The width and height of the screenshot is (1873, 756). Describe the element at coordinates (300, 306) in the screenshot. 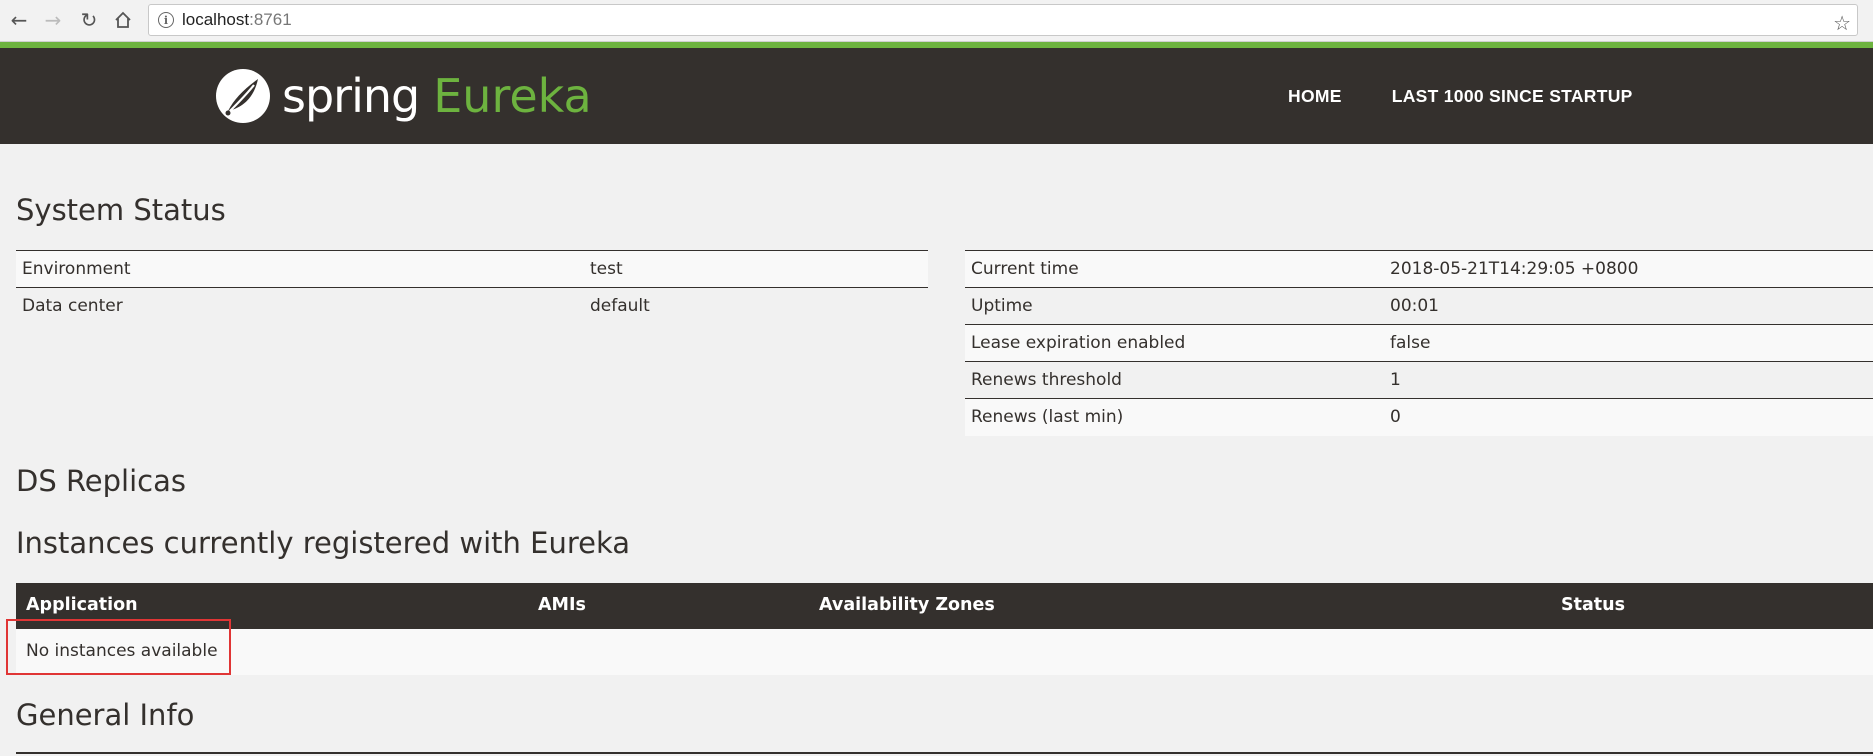

I see `status-label: Data center` at that location.